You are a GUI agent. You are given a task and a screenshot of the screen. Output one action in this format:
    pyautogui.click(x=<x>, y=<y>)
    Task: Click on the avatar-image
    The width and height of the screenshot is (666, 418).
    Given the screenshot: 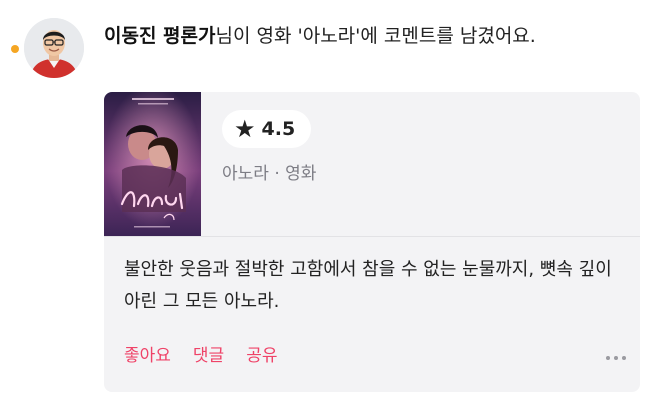 What is the action you would take?
    pyautogui.click(x=54, y=48)
    